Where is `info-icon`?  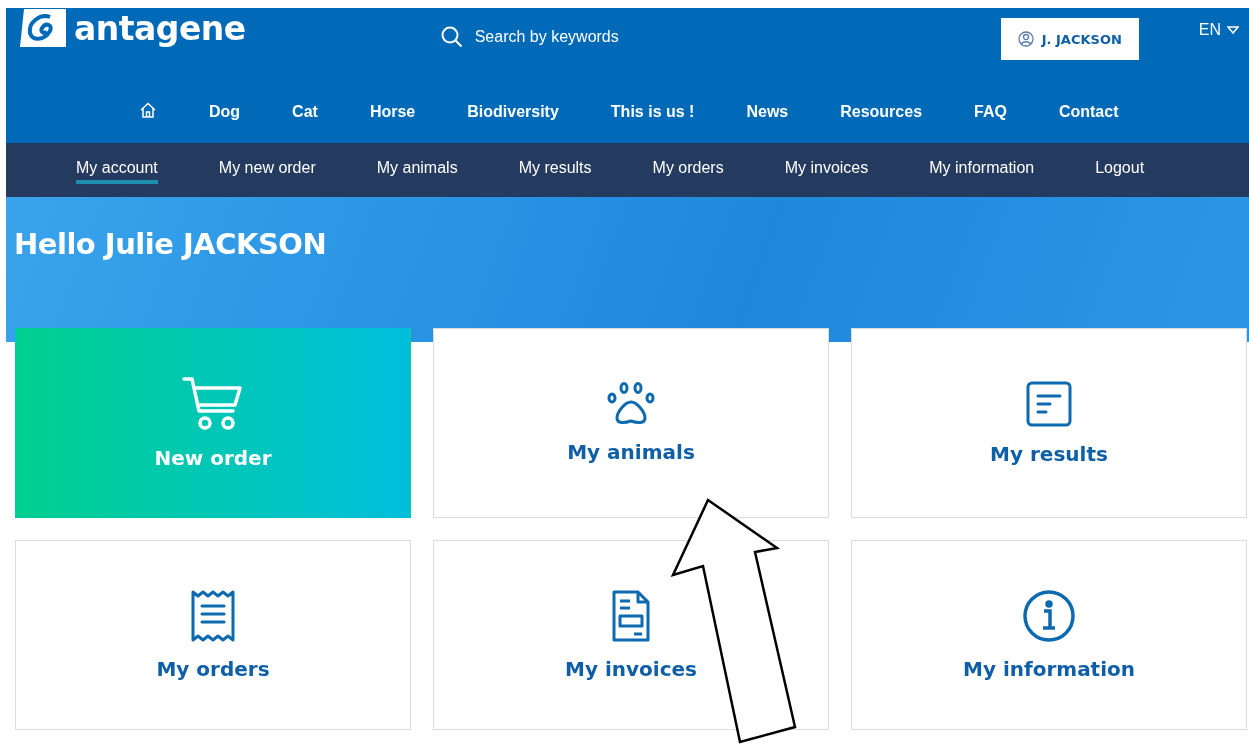 info-icon is located at coordinates (1049, 616).